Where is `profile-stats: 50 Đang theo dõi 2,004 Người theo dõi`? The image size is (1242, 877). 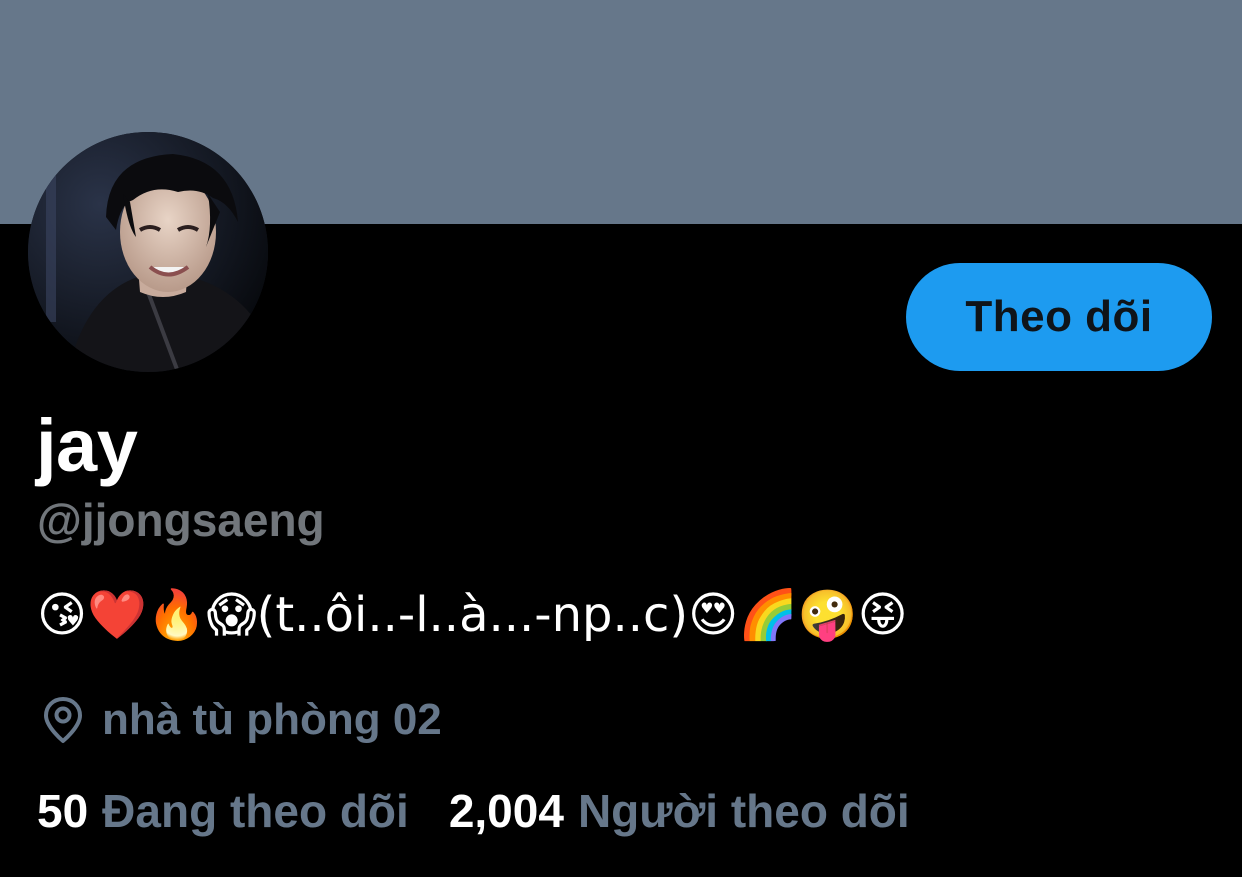 profile-stats: 50 Đang theo dõi 2,004 Người theo dõi is located at coordinates (473, 811).